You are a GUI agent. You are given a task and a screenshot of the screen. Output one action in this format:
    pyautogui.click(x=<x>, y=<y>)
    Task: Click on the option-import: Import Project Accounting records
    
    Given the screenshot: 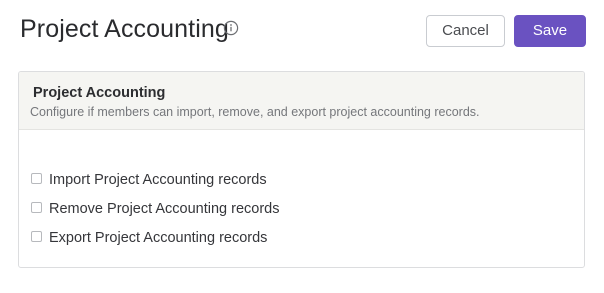 What is the action you would take?
    pyautogui.click(x=155, y=179)
    